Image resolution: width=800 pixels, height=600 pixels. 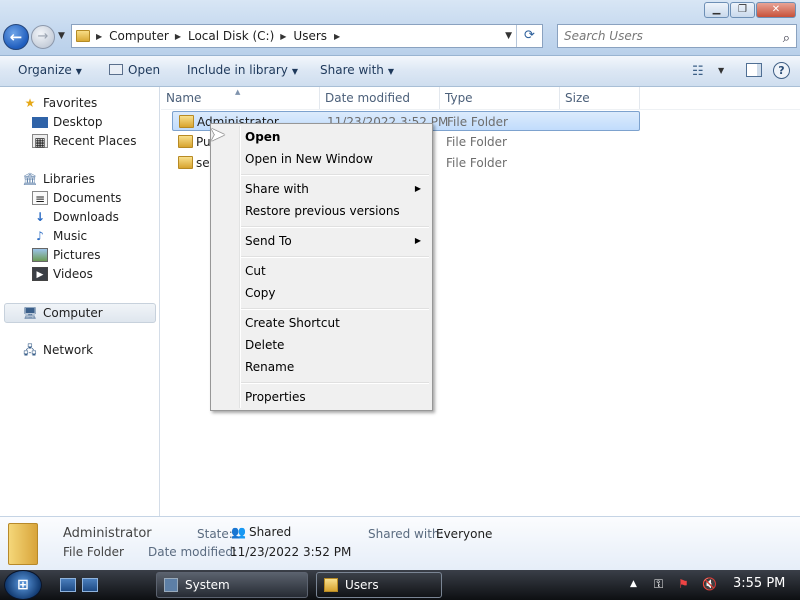 What do you see at coordinates (357, 70) in the screenshot?
I see `share-with-button: Share with ▼` at bounding box center [357, 70].